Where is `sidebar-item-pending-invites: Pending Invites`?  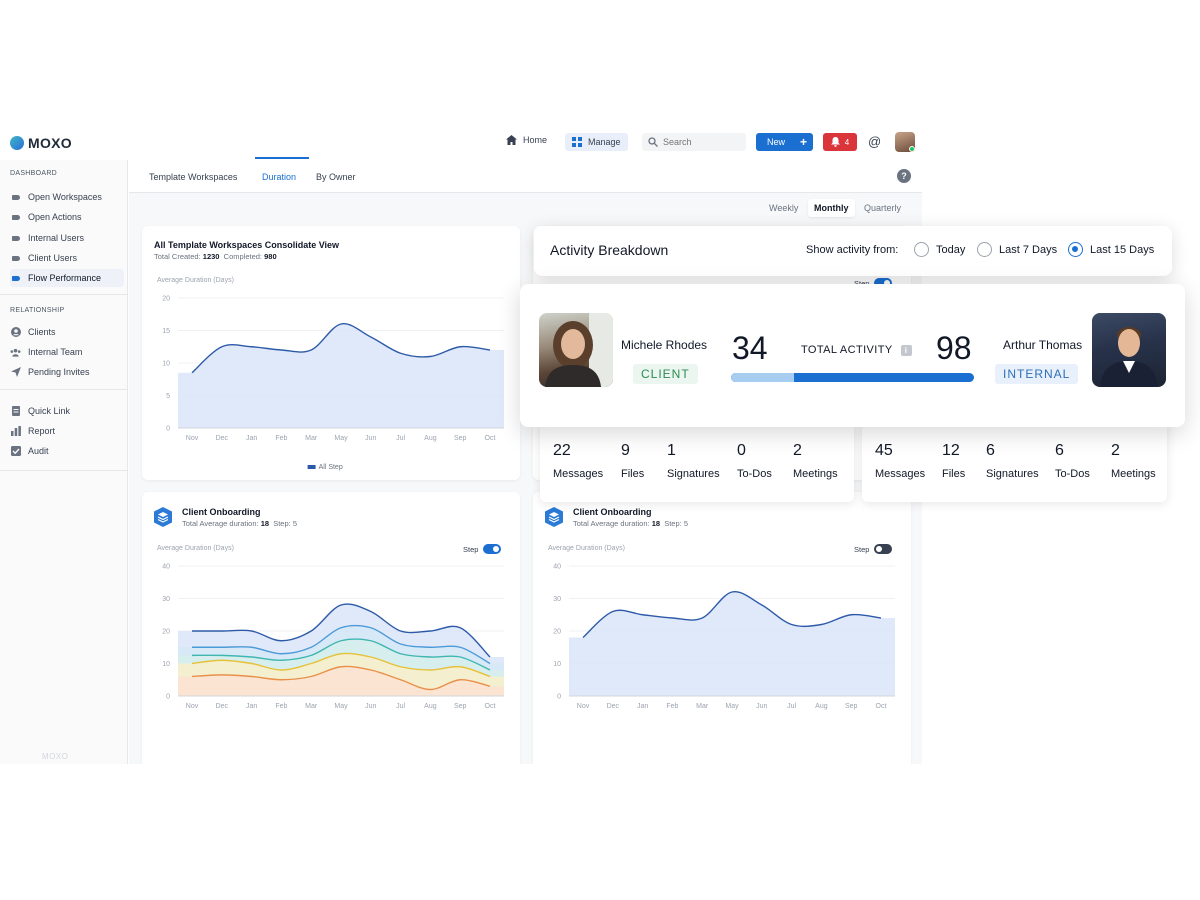 sidebar-item-pending-invites: Pending Invites is located at coordinates (67, 372).